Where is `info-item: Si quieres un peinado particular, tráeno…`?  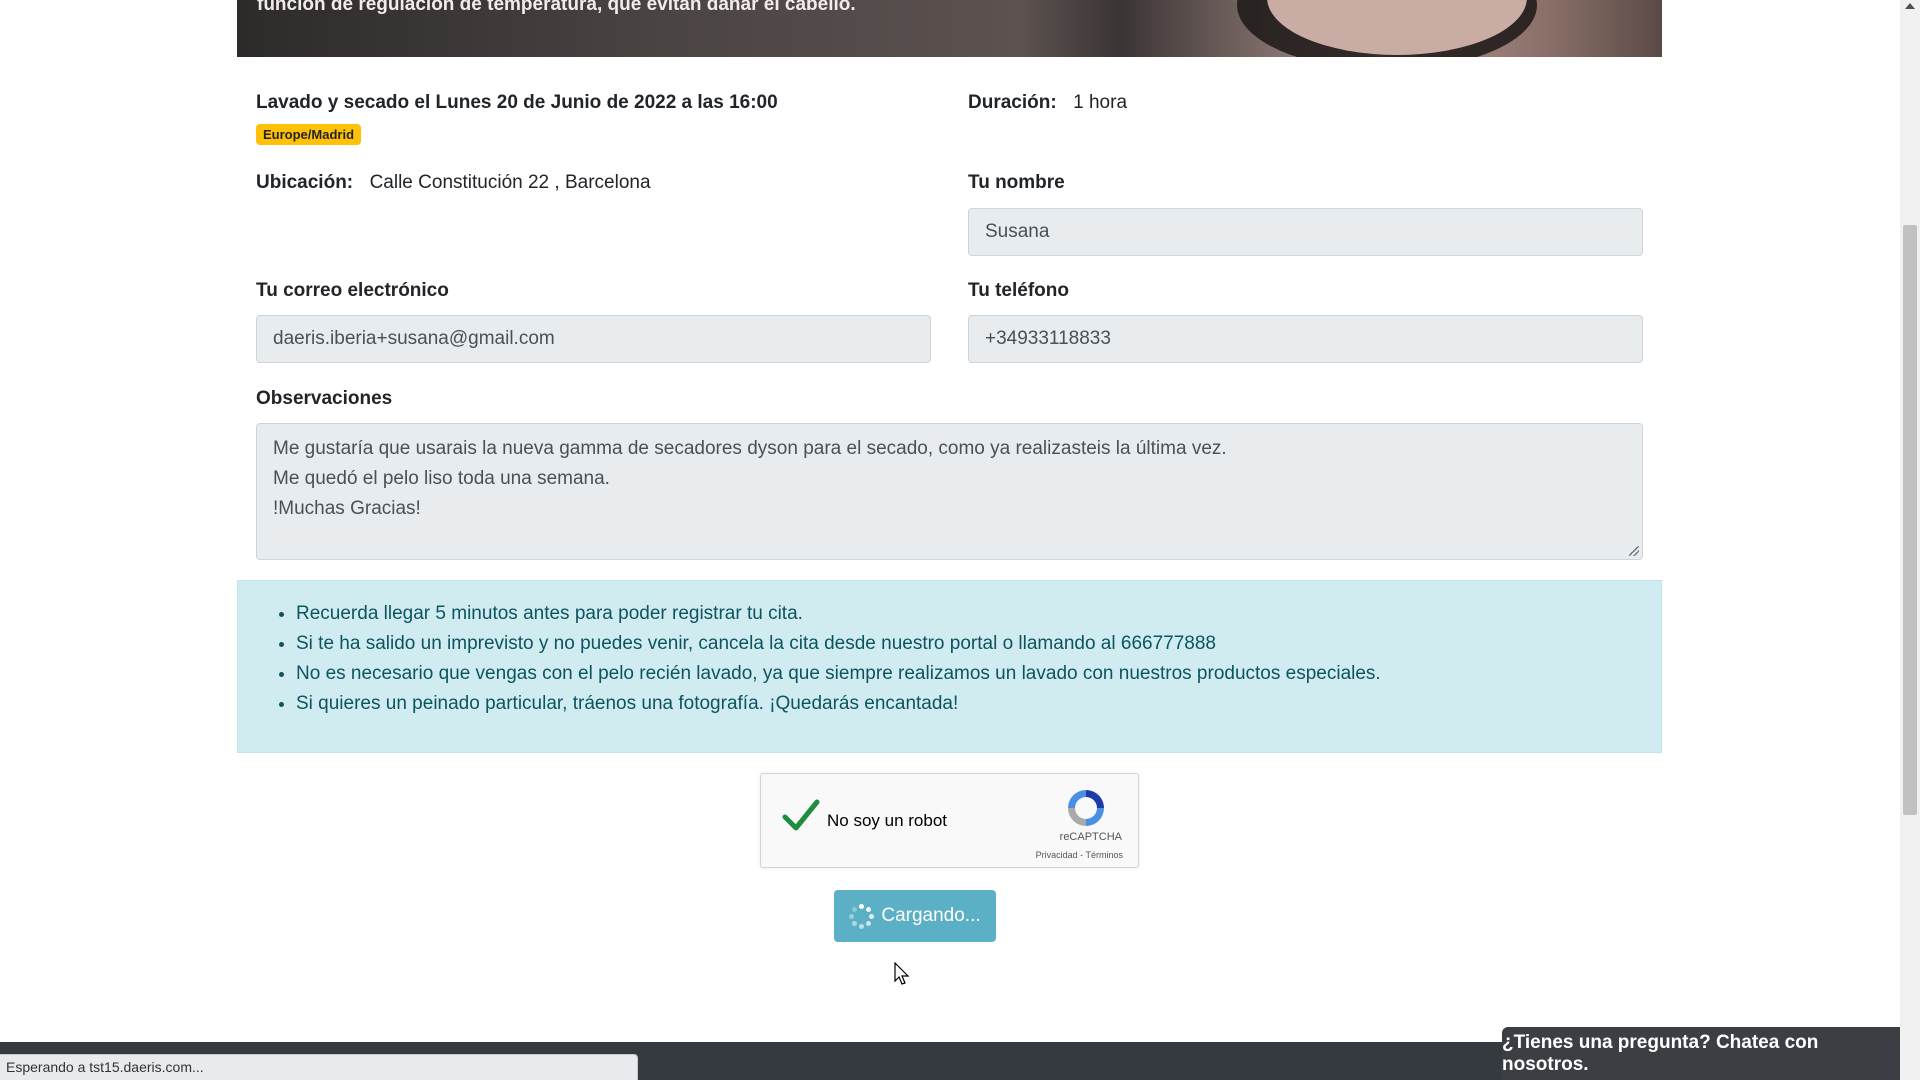 info-item: Si quieres un peinado particular, tráeno… is located at coordinates (838, 704).